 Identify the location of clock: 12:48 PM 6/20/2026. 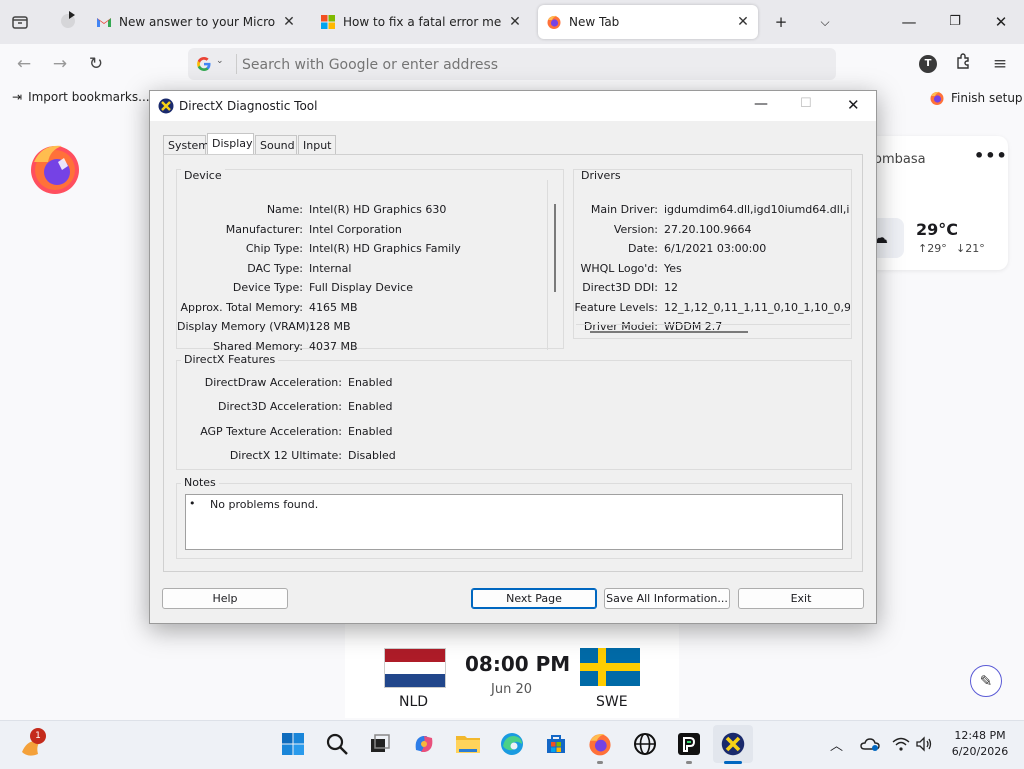
(980, 744).